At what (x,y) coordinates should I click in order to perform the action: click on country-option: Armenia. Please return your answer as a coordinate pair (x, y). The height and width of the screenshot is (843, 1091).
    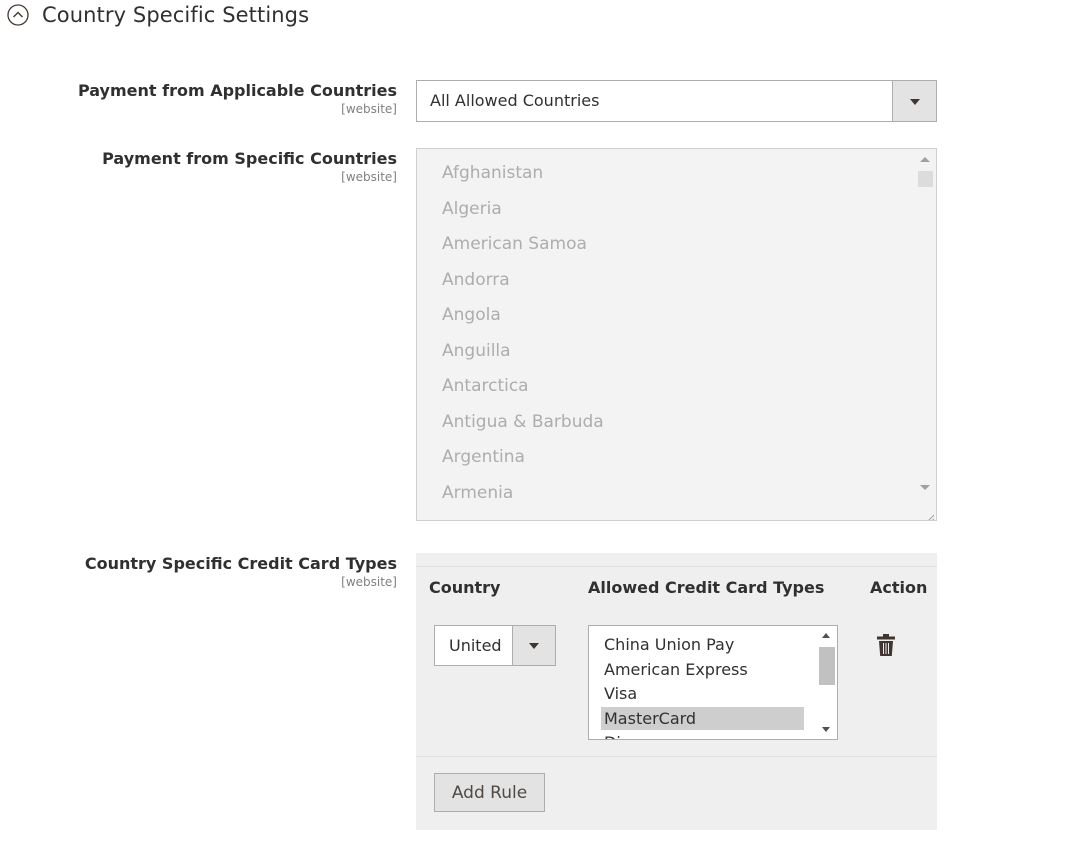
    Looking at the image, I should click on (477, 493).